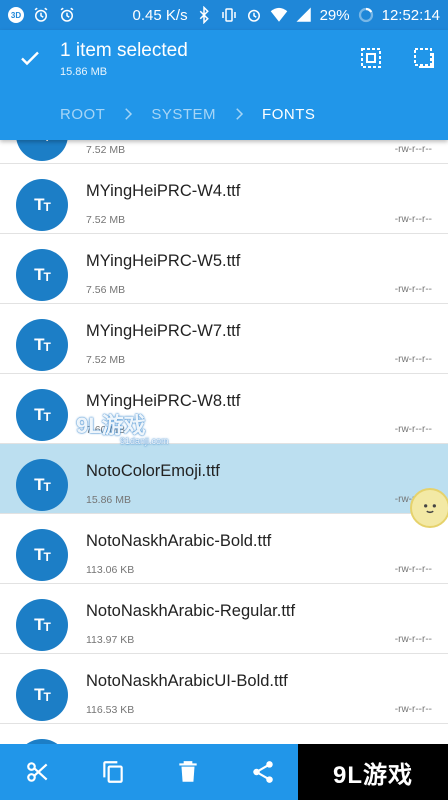  I want to click on bluetooth-icon, so click(204, 15).